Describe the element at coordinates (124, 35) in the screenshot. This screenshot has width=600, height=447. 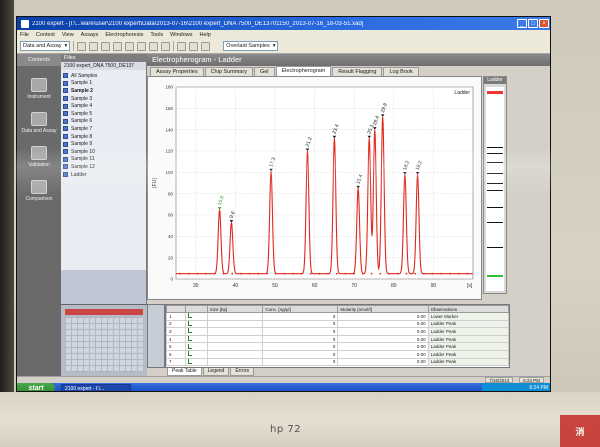
I see `menu-electrophoresis: Electrophoresis` at that location.